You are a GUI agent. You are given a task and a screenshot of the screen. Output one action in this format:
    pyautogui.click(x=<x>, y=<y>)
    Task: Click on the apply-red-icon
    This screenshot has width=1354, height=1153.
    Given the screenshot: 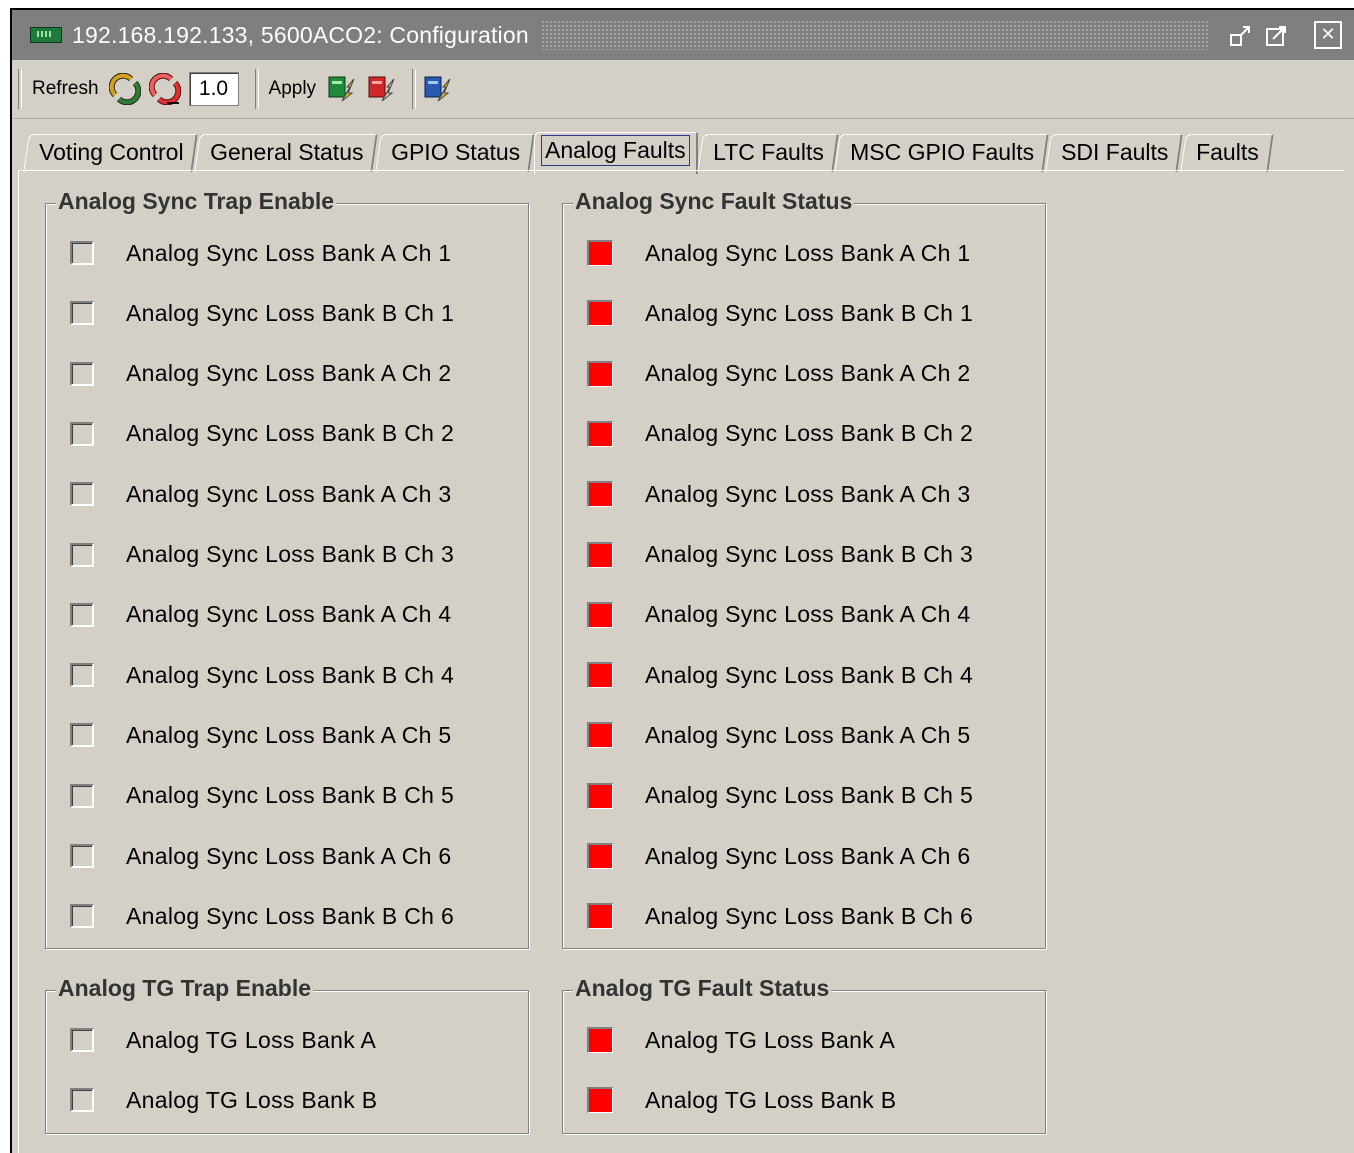 What is the action you would take?
    pyautogui.click(x=382, y=89)
    